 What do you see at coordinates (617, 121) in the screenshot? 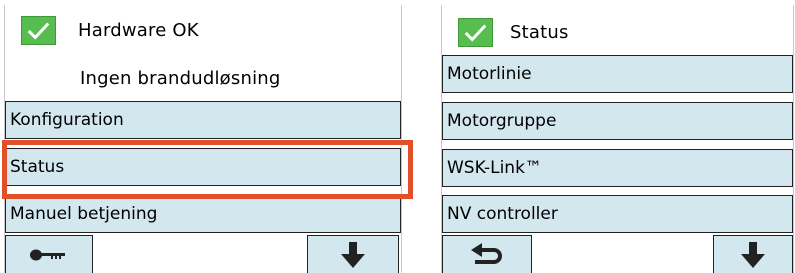
I see `menu-item-motorgruppe: Motorgruppe` at bounding box center [617, 121].